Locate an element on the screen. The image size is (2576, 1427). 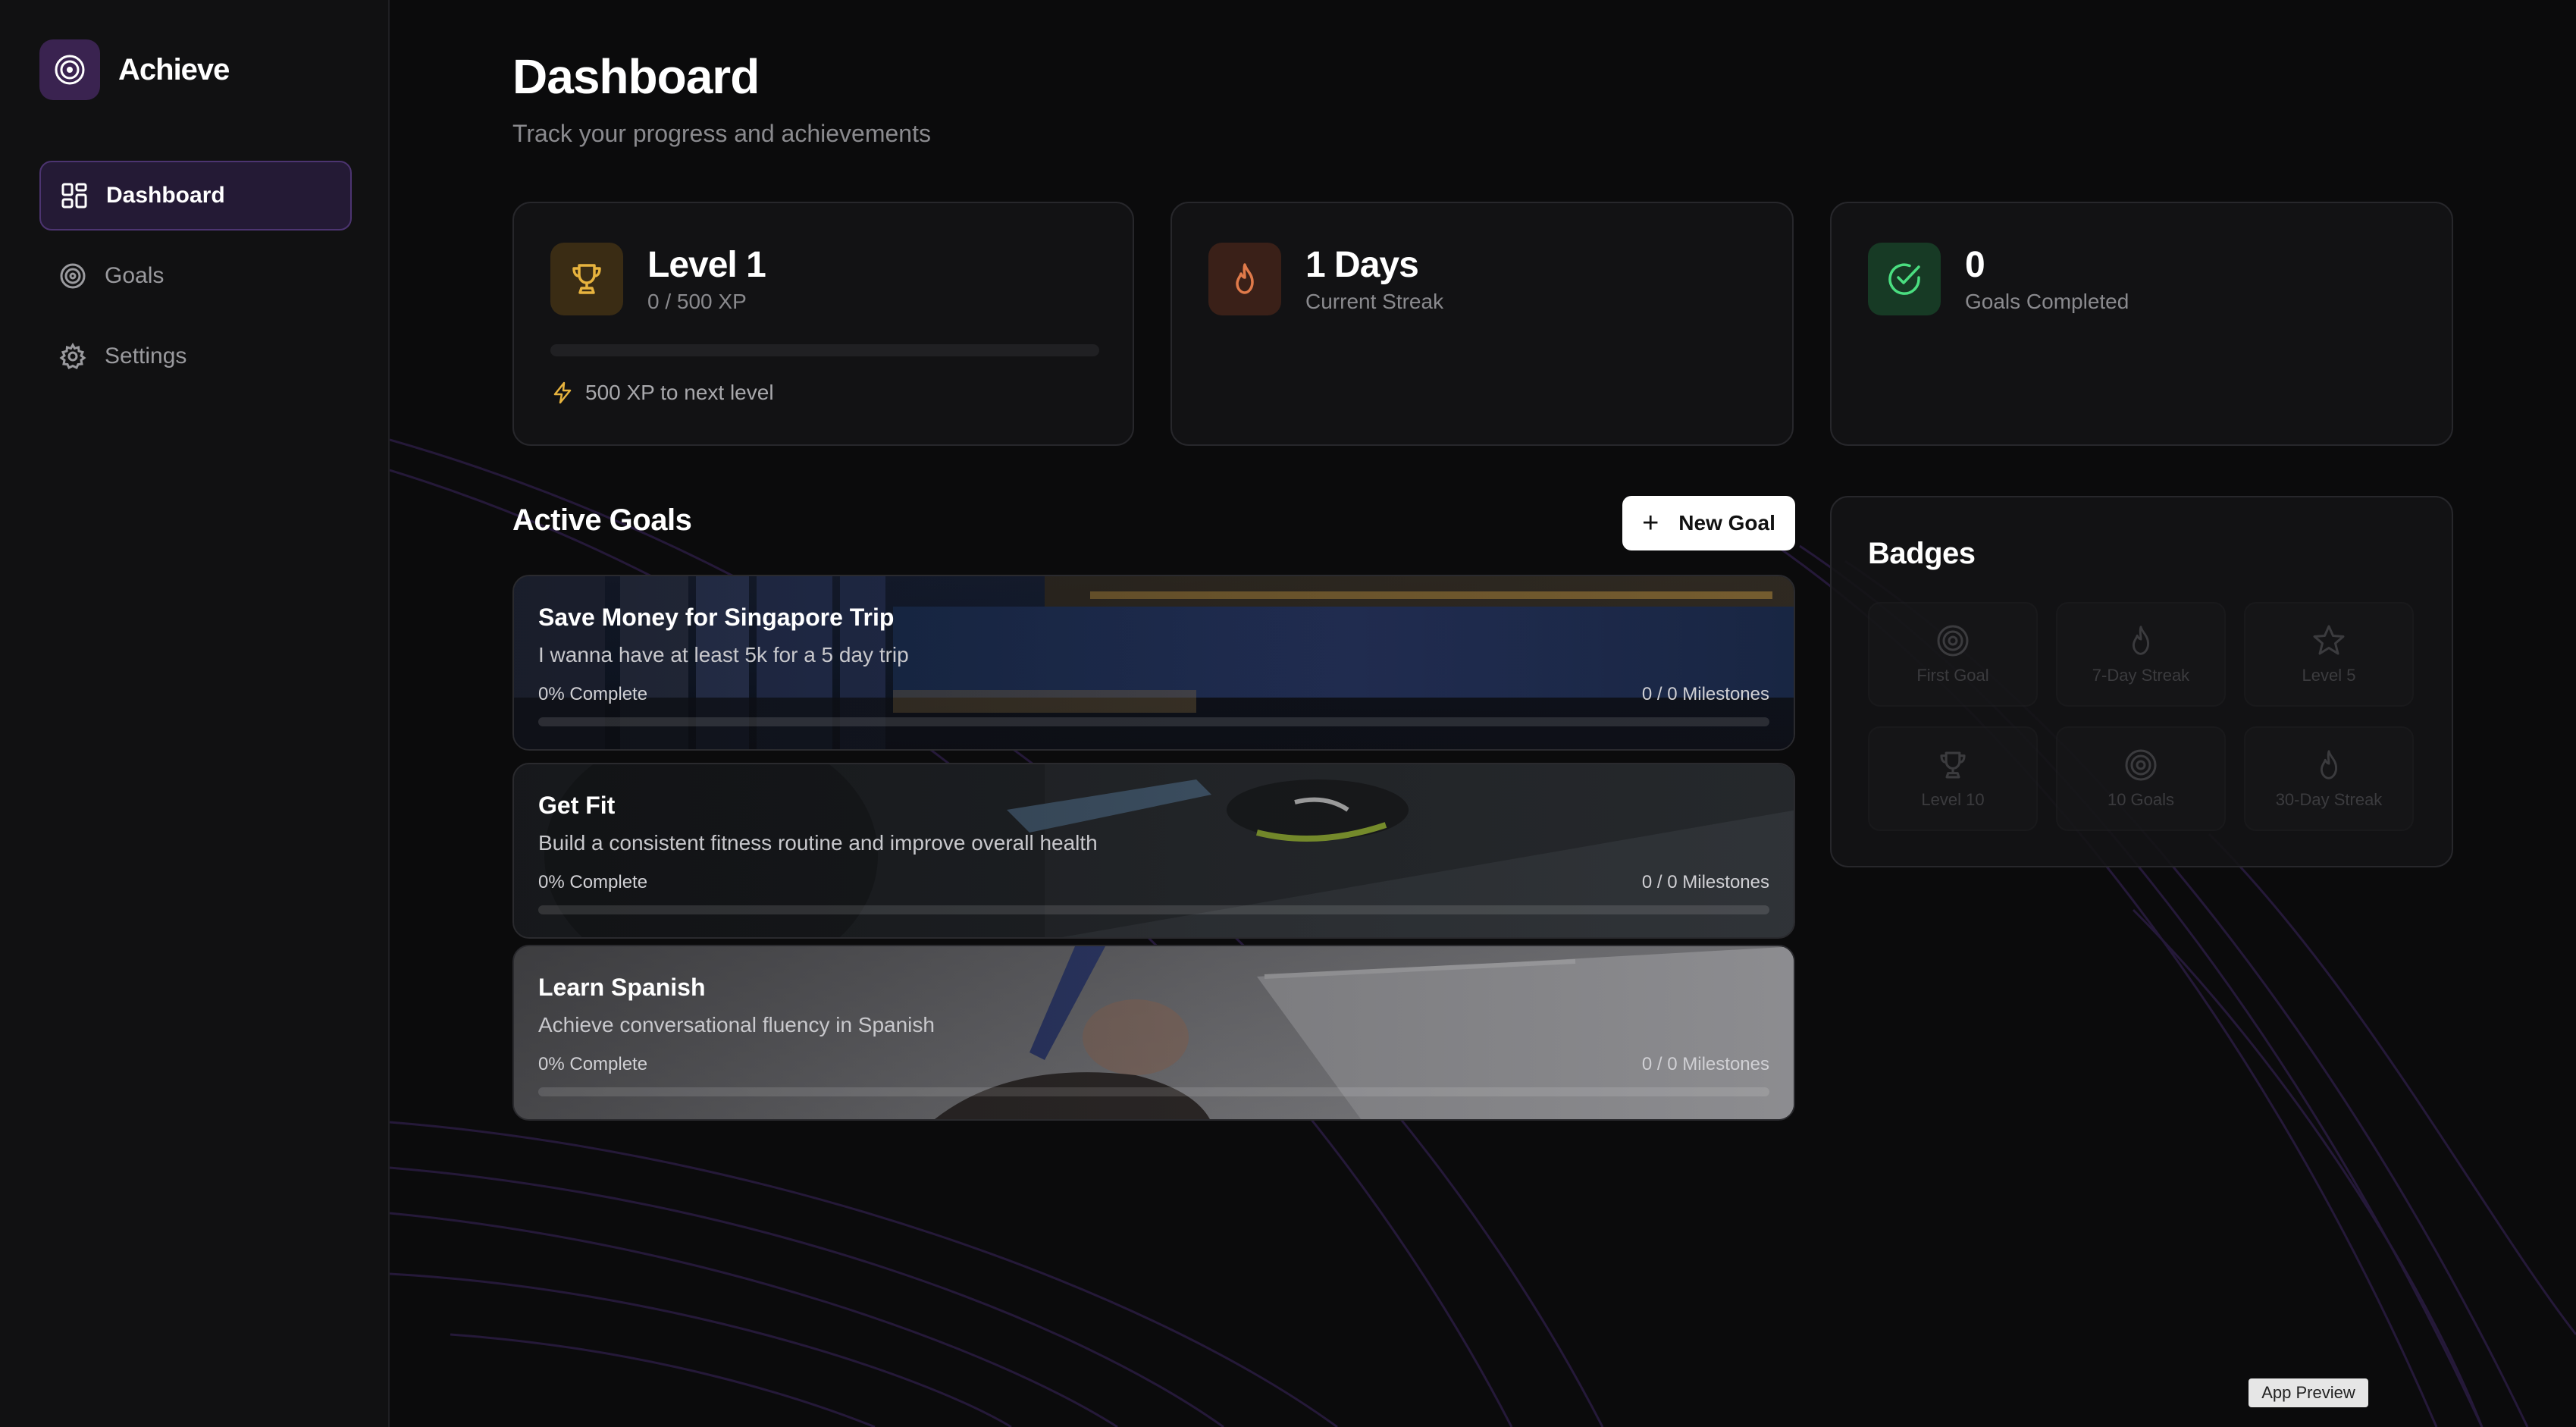
badge-label: Level 10 is located at coordinates (1953, 799).